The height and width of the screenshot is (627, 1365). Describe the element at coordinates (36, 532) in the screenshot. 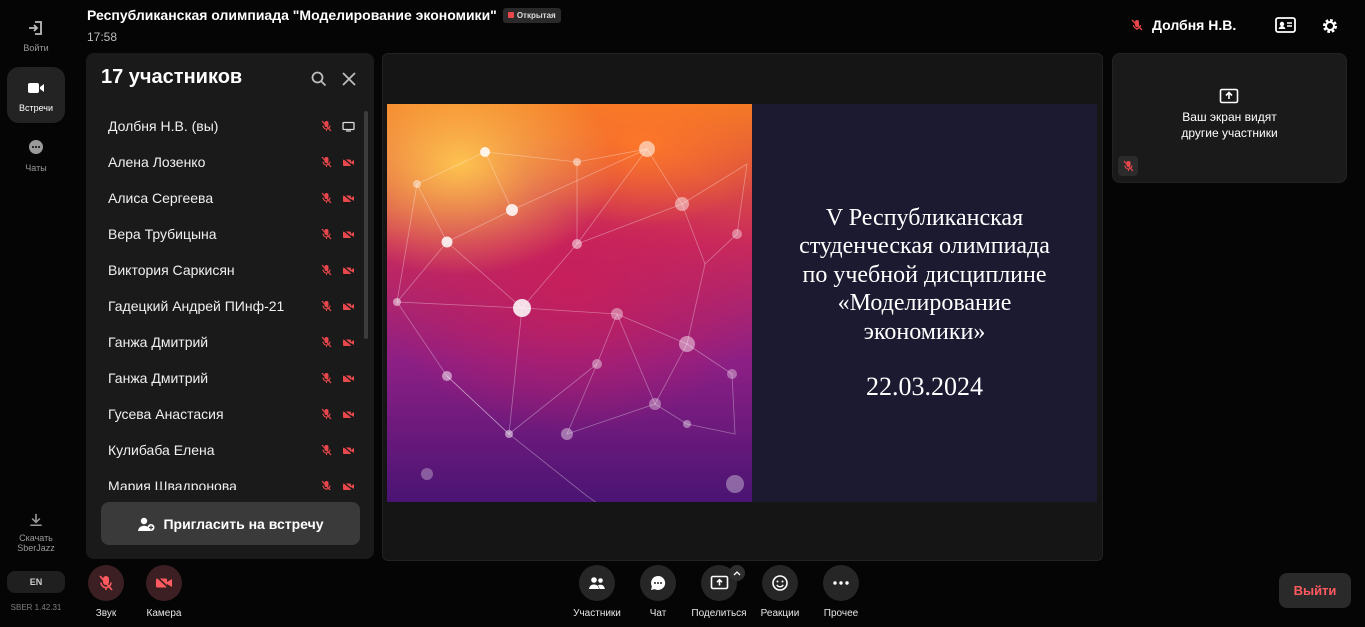

I see `rail-download: Скачать SberJazz` at that location.